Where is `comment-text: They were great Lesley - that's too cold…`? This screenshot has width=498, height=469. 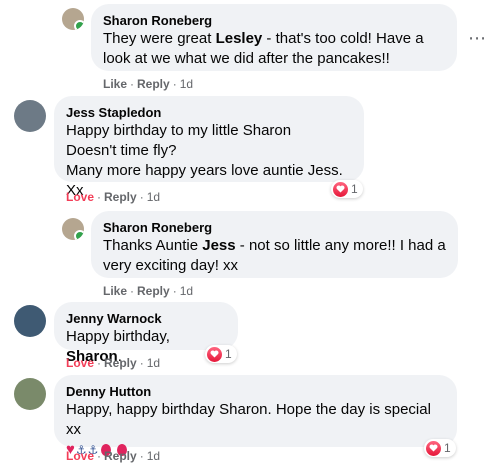
comment-text: They were great Lesley - that's too cold… is located at coordinates (263, 48).